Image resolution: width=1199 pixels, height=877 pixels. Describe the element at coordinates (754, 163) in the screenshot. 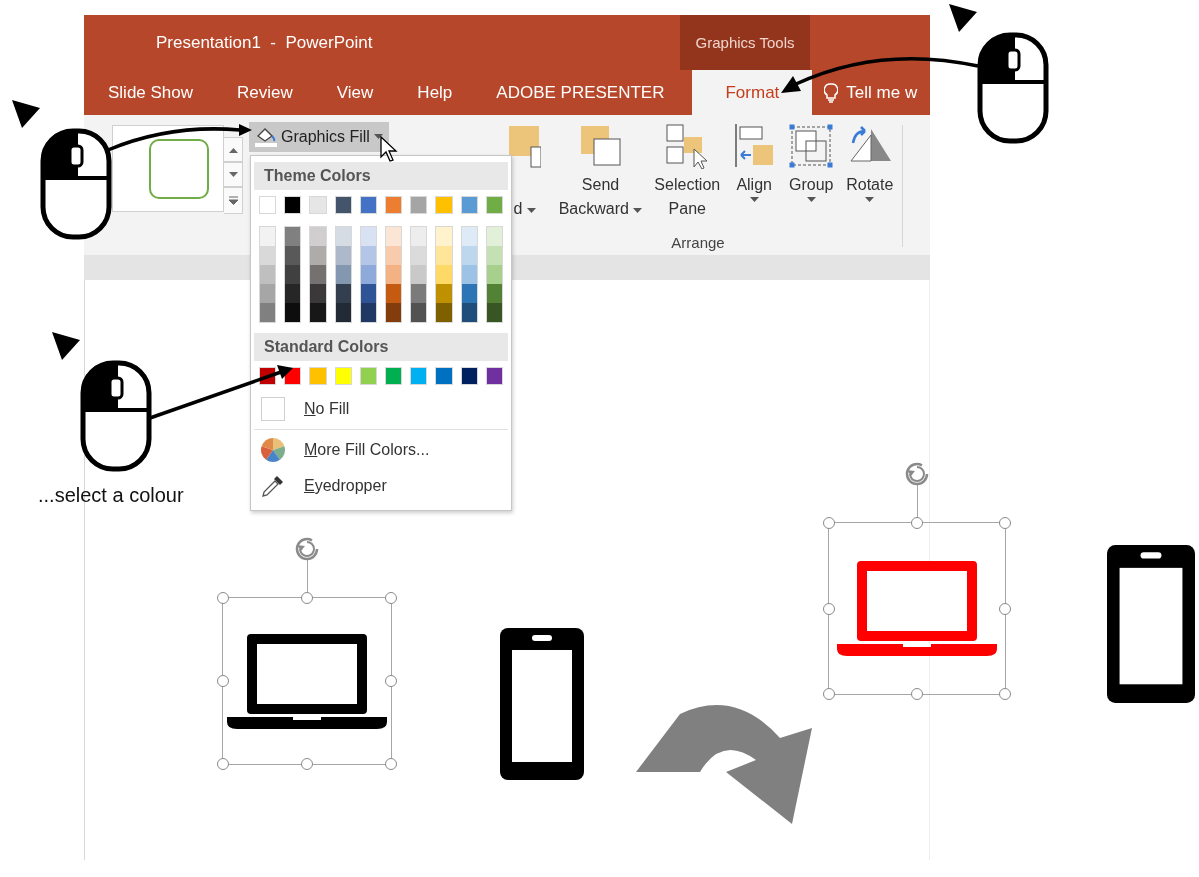

I see `arrange-button: Align` at that location.